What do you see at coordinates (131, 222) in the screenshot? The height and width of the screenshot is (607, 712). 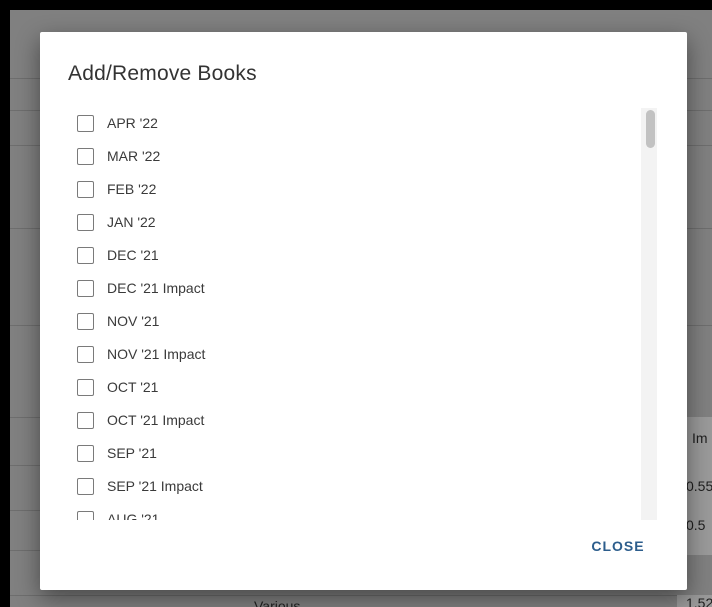 I see `book-item-label: JAN '22` at bounding box center [131, 222].